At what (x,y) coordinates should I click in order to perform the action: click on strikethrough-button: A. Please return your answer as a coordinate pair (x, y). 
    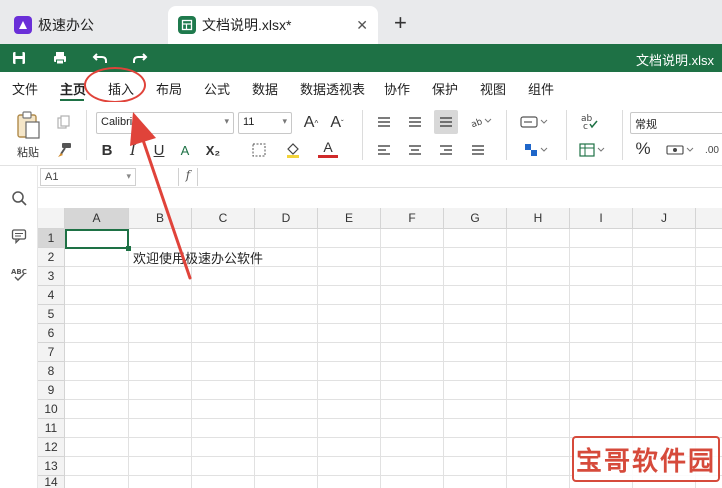
    Looking at the image, I should click on (185, 150).